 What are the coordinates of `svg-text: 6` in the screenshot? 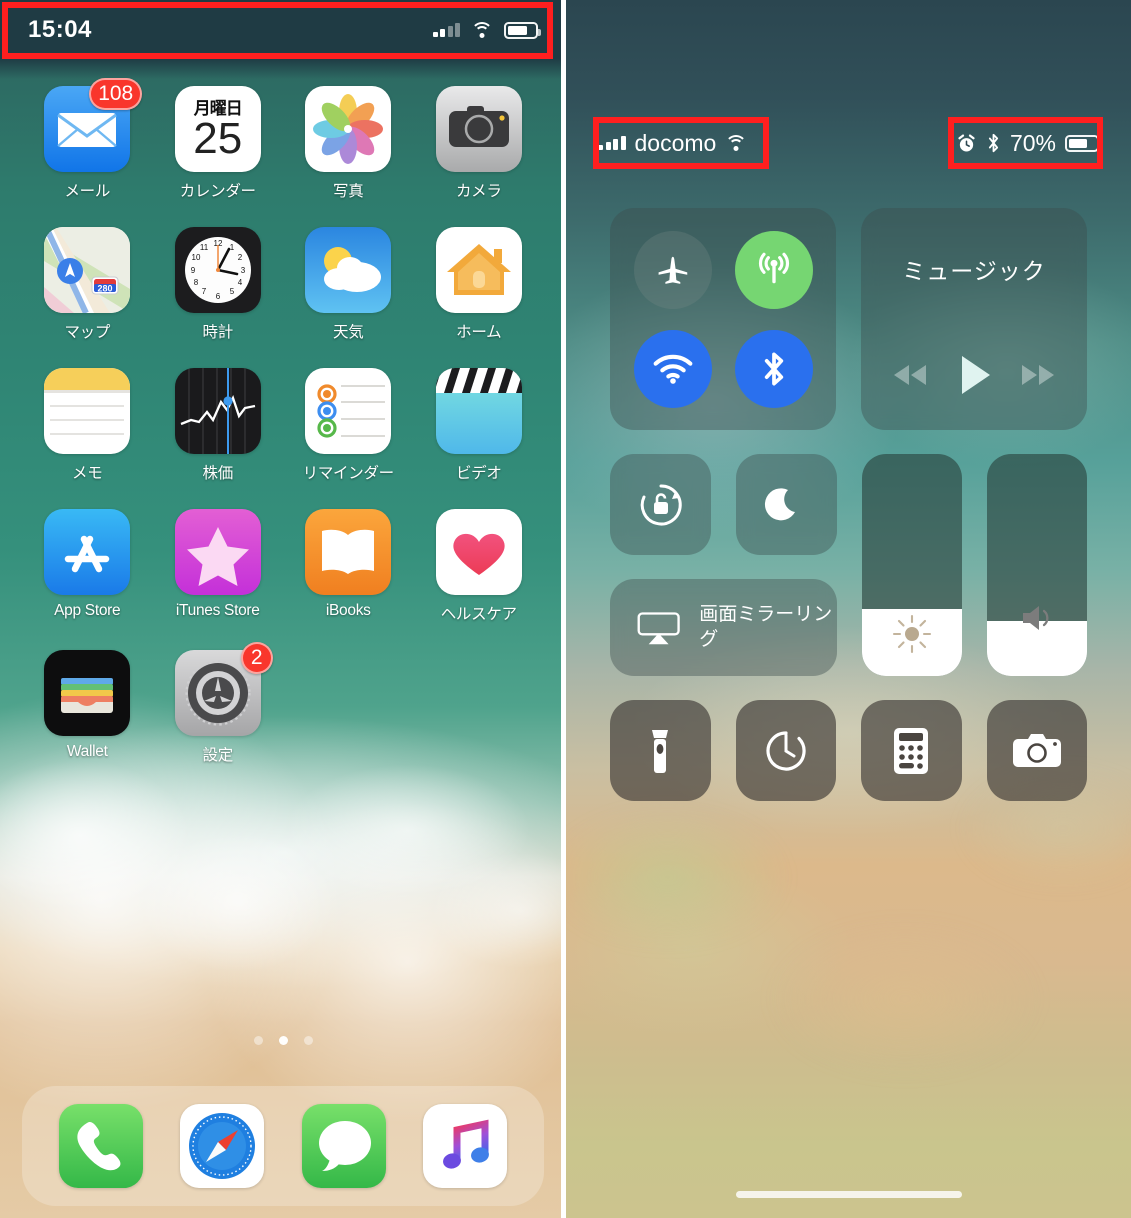 It's located at (218, 296).